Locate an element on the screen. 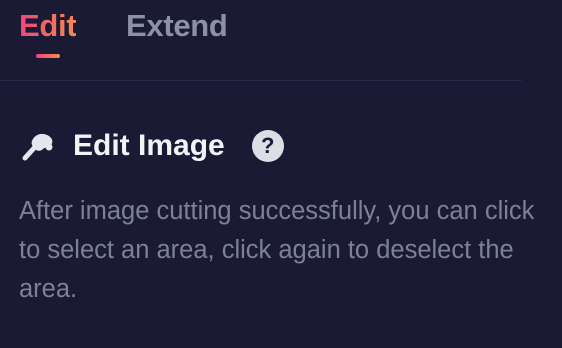 The image size is (562, 348). section-title: Edit Image is located at coordinates (149, 145).